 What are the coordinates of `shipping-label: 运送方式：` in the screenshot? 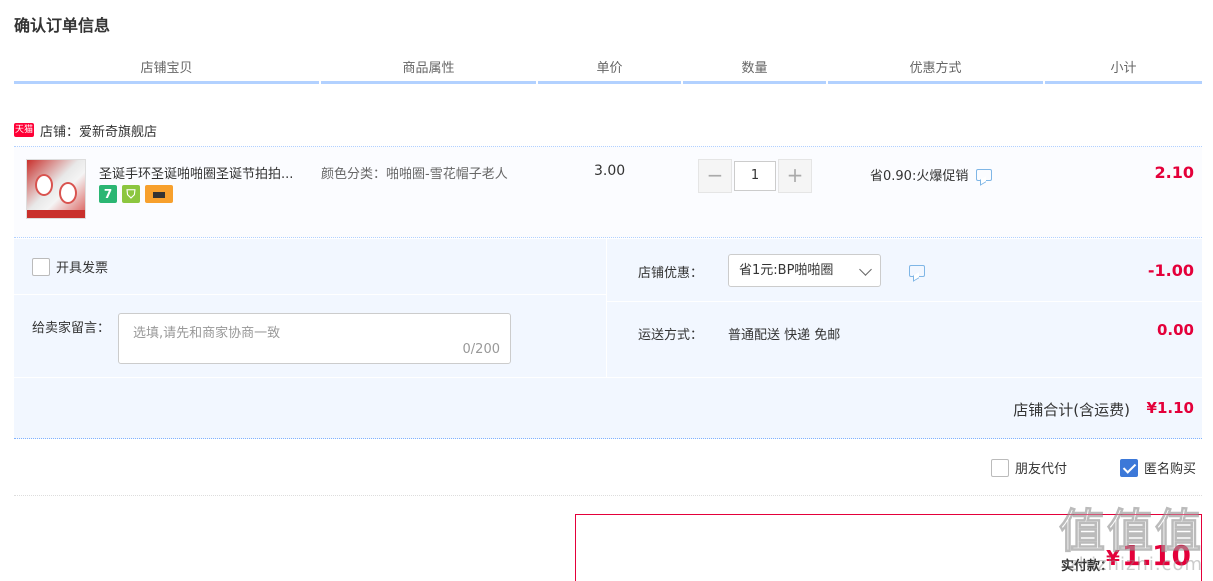 It's located at (671, 335).